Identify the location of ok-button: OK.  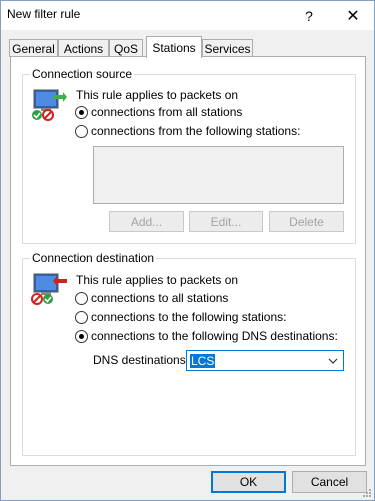
(248, 482).